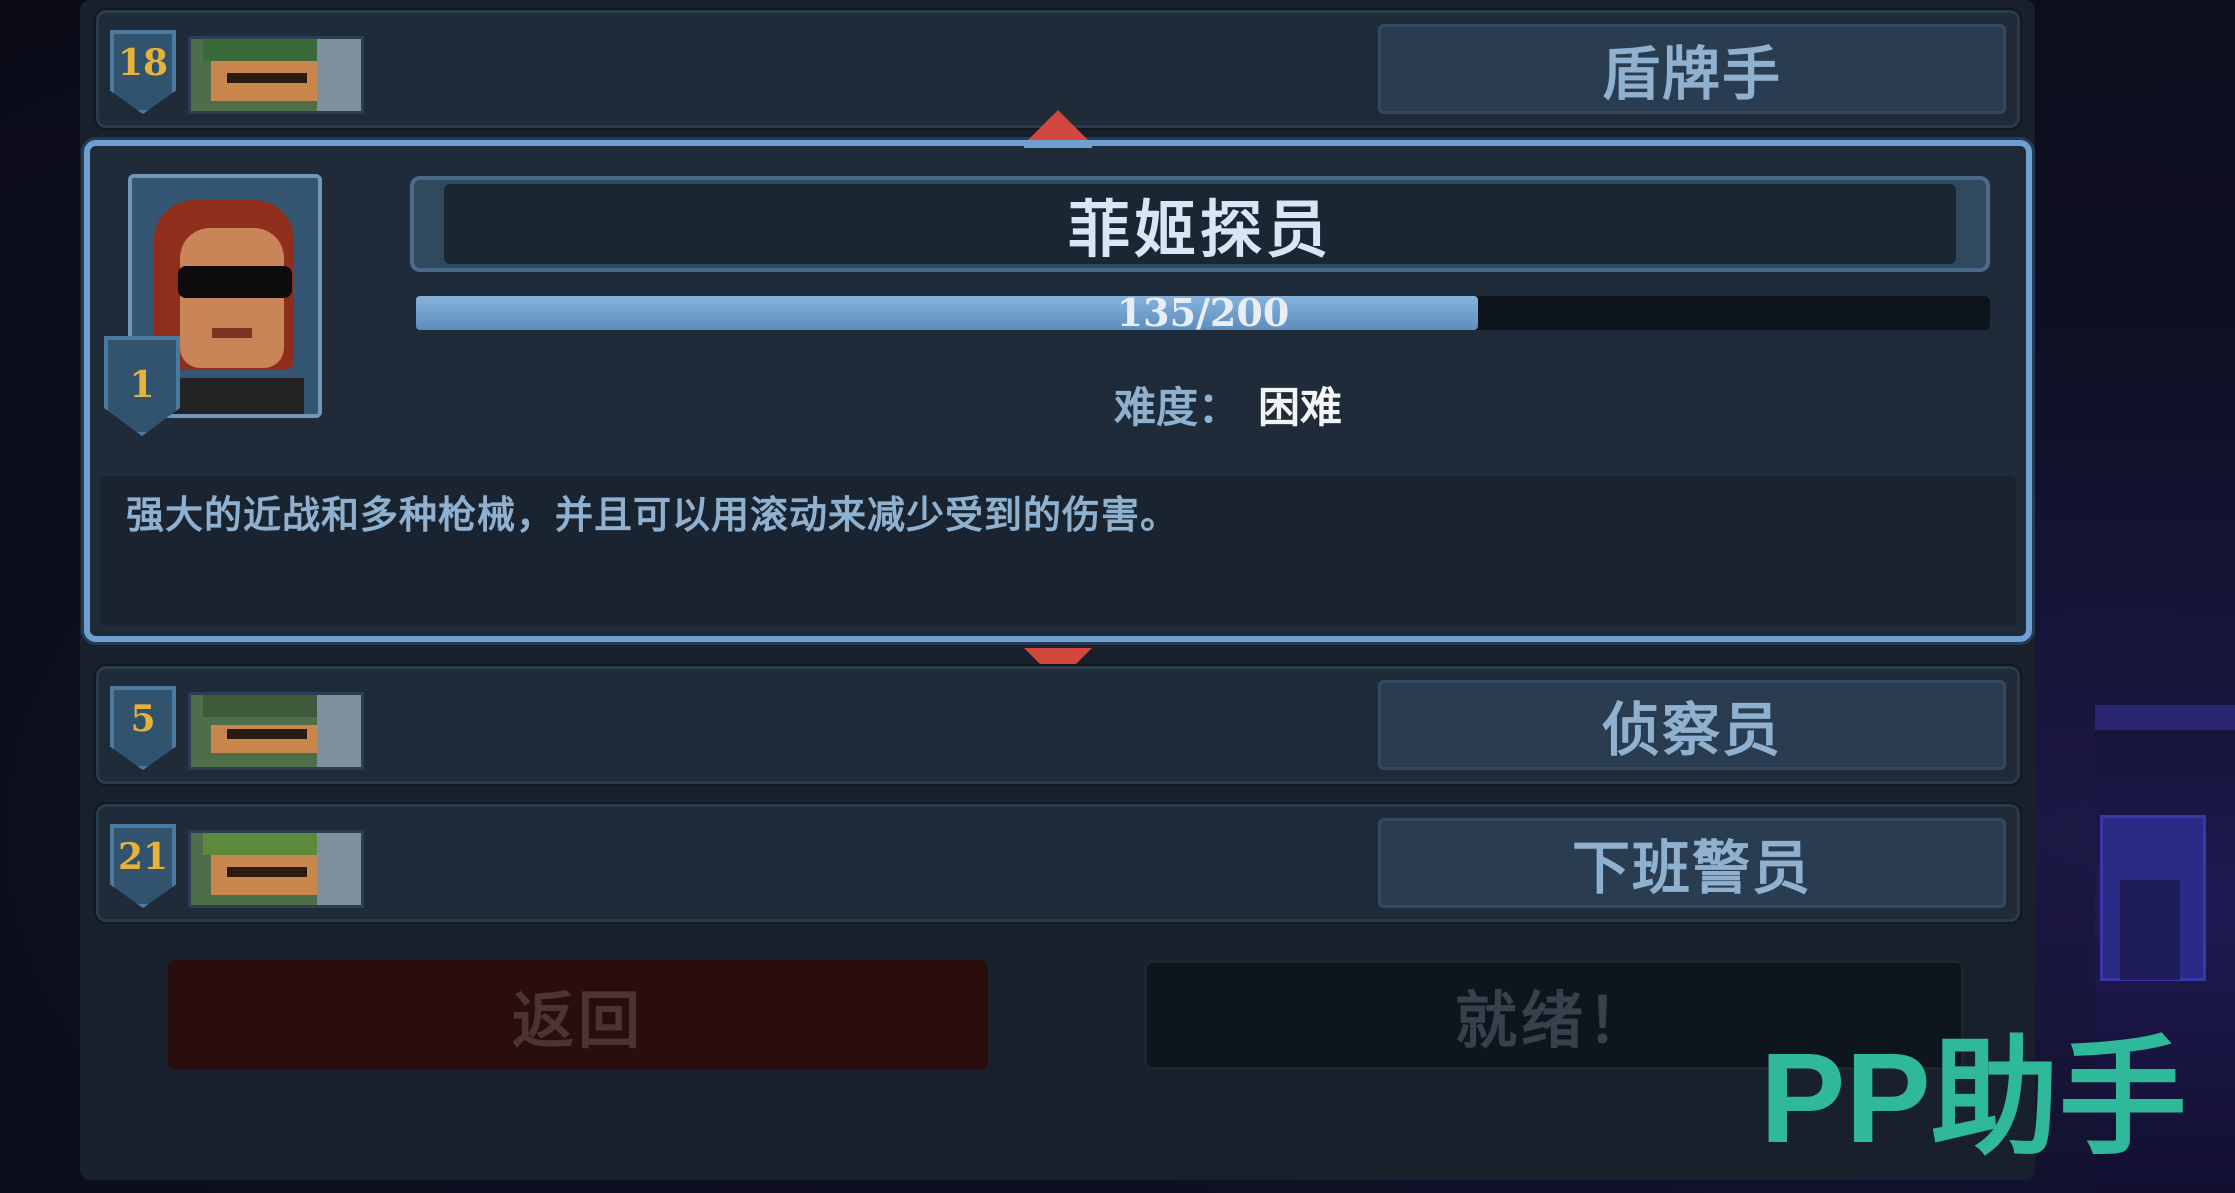 This screenshot has height=1193, width=2235. I want to click on xp-progress-text: 135/200, so click(1203, 312).